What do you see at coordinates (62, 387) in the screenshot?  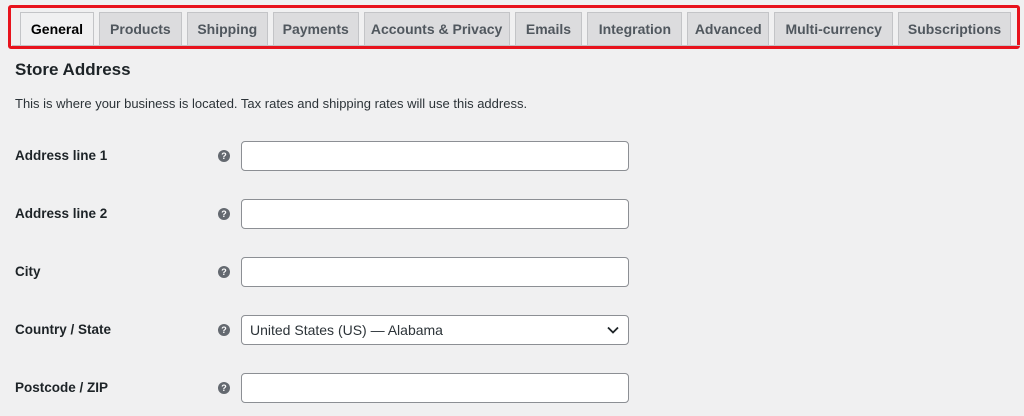 I see `postcode-label: Postcode / ZIP` at bounding box center [62, 387].